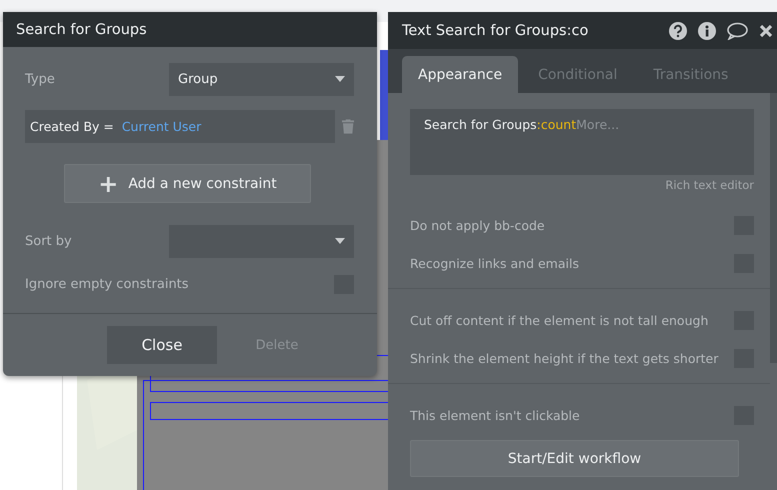 This screenshot has height=490, width=777. What do you see at coordinates (107, 284) in the screenshot?
I see `checkbox-label: Ignore empty constraints` at bounding box center [107, 284].